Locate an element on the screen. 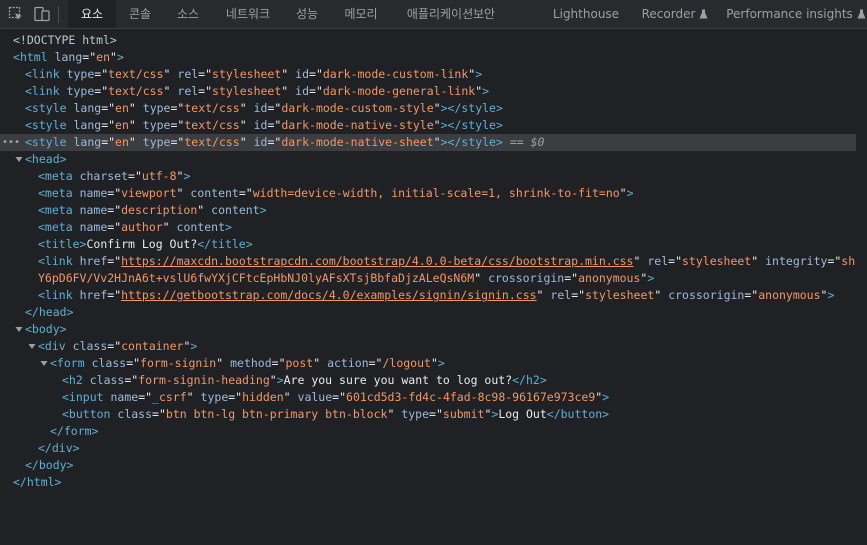 The image size is (867, 545). tab-security: 보안 is located at coordinates (484, 14).